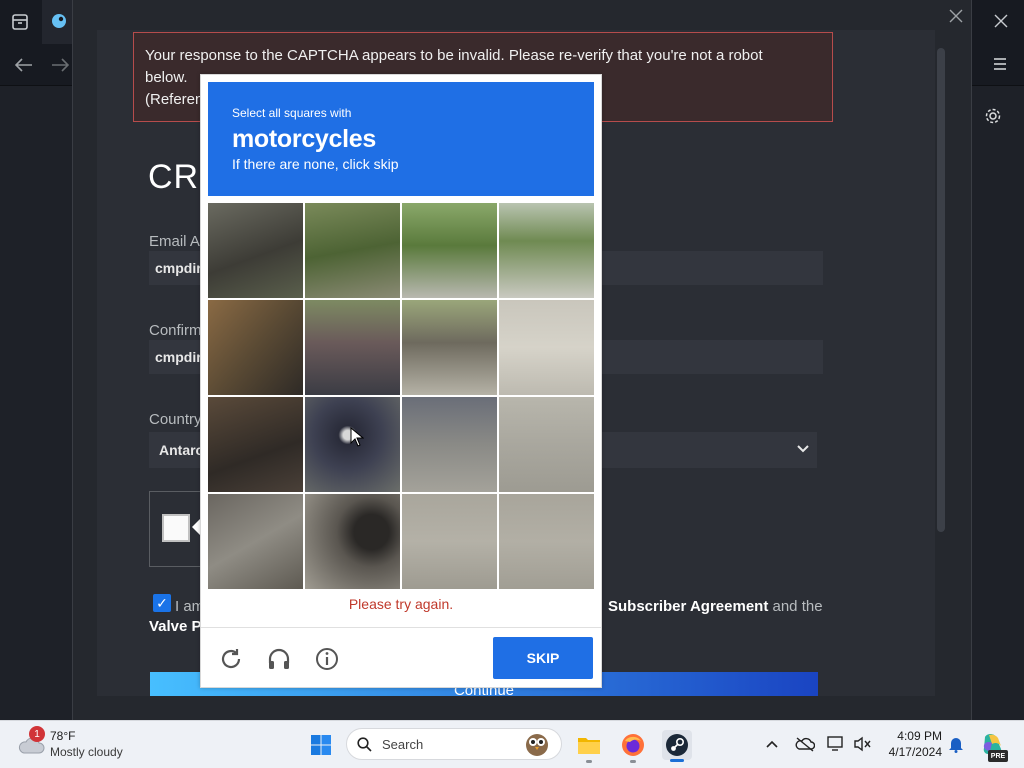 This screenshot has height=768, width=1024. Describe the element at coordinates (364, 744) in the screenshot. I see `search-icon` at that location.